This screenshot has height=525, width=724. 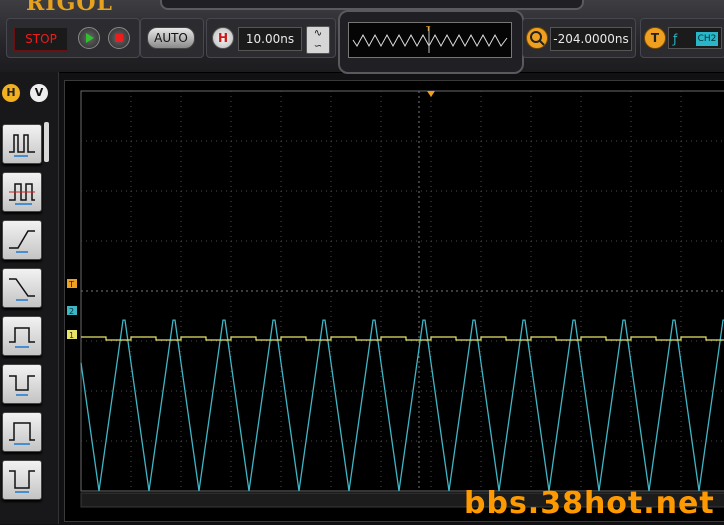 I want to click on pattern-icon, so click(x=22, y=385).